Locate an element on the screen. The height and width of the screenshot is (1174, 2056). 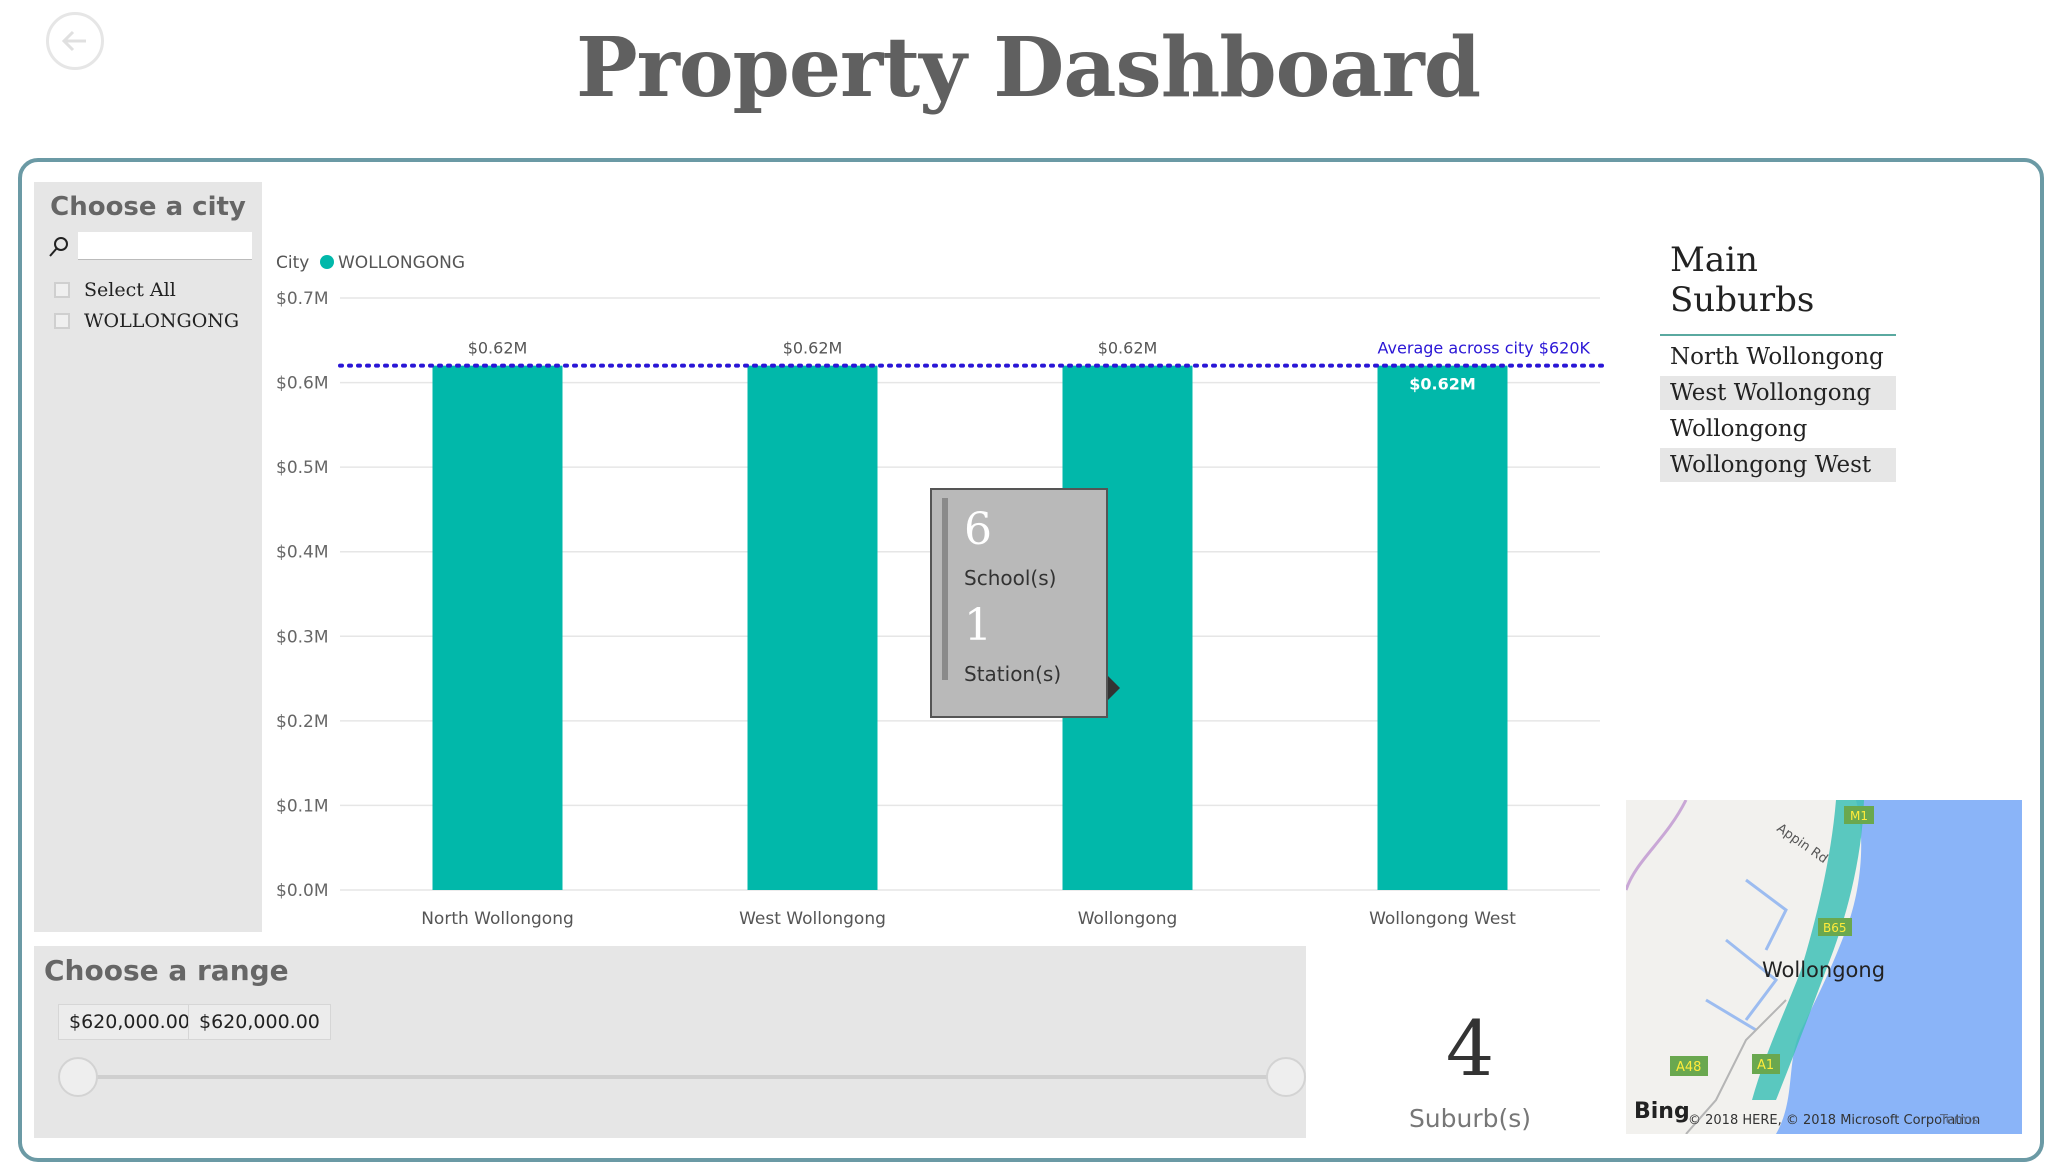
y-tick-label: $0.4M is located at coordinates (302, 553).